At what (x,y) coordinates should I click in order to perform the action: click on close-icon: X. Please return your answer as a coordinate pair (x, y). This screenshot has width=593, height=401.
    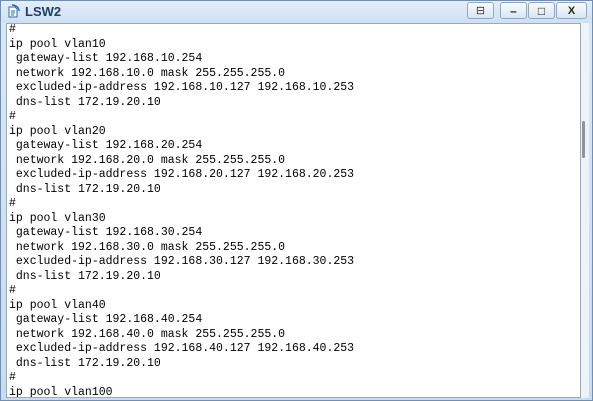
    Looking at the image, I should click on (571, 10).